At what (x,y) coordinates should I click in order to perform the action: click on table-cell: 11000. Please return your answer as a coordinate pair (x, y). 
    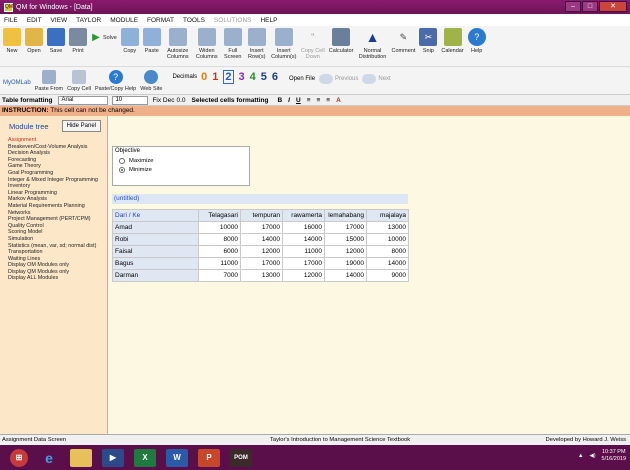
    Looking at the image, I should click on (219, 263).